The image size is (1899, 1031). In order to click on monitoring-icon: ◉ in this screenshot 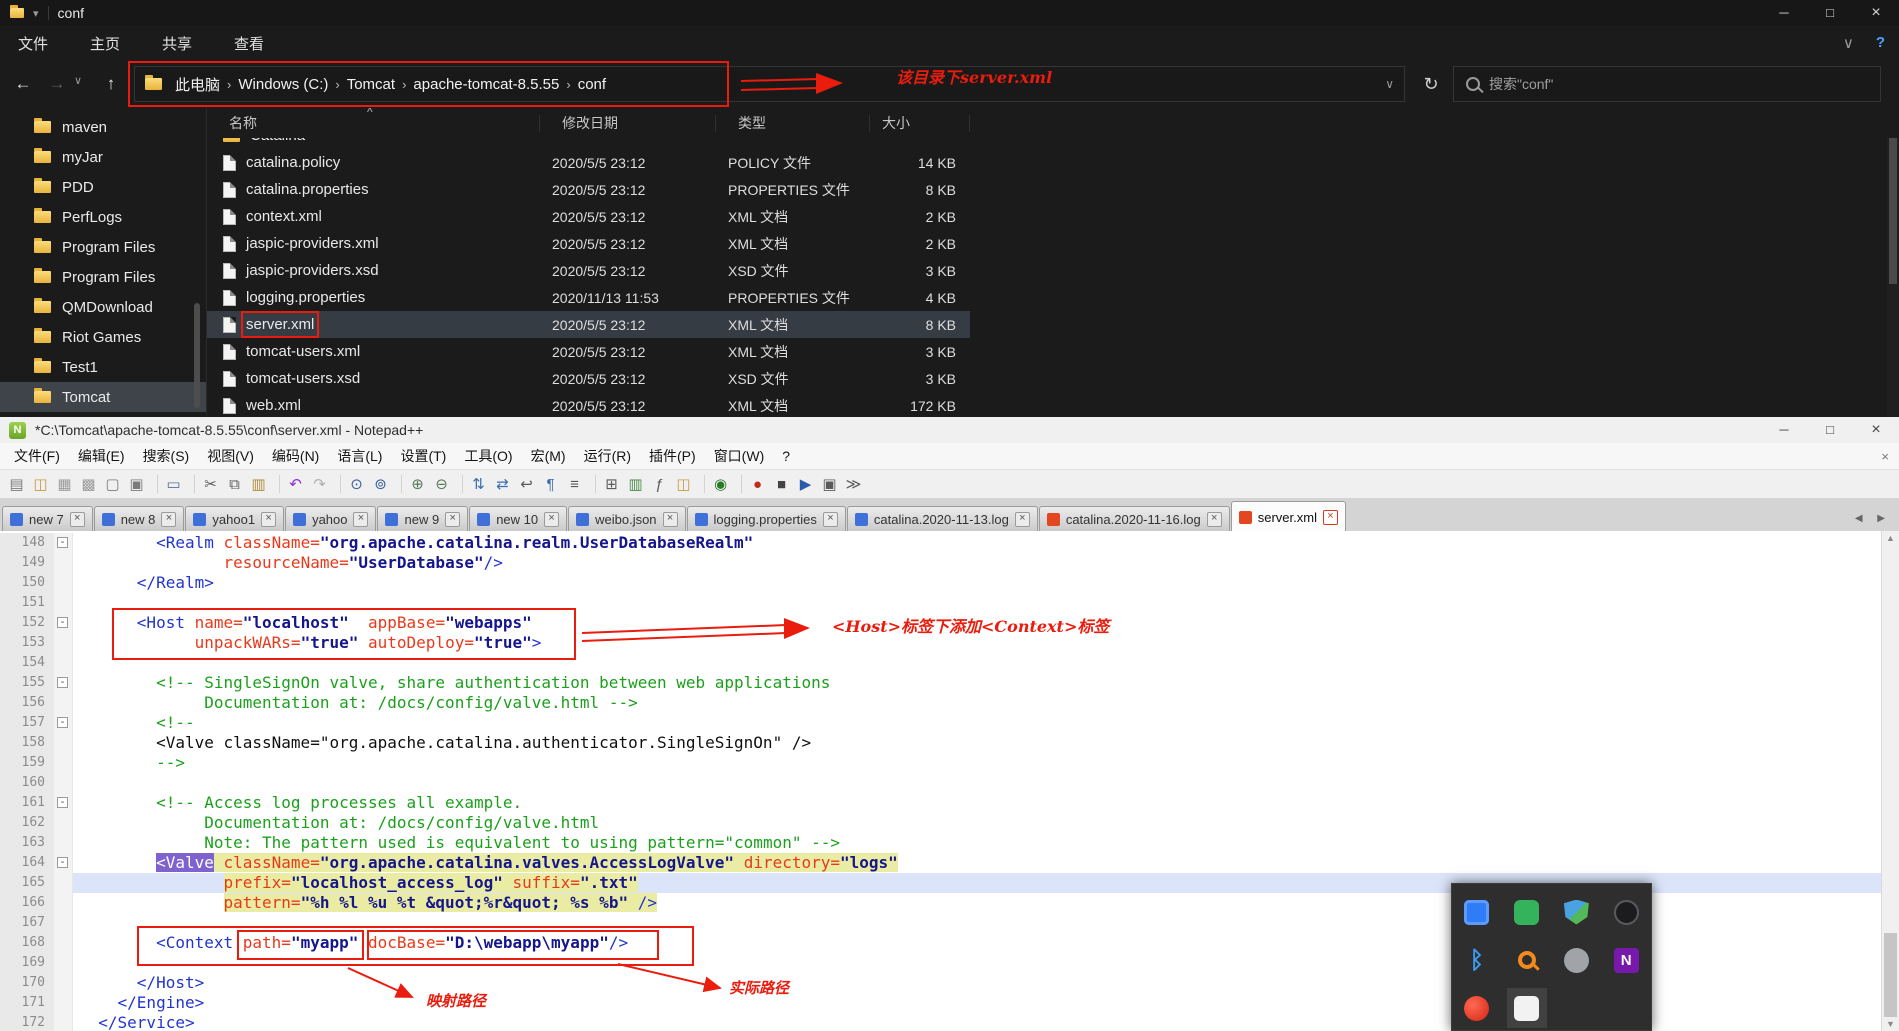, I will do `click(720, 484)`.